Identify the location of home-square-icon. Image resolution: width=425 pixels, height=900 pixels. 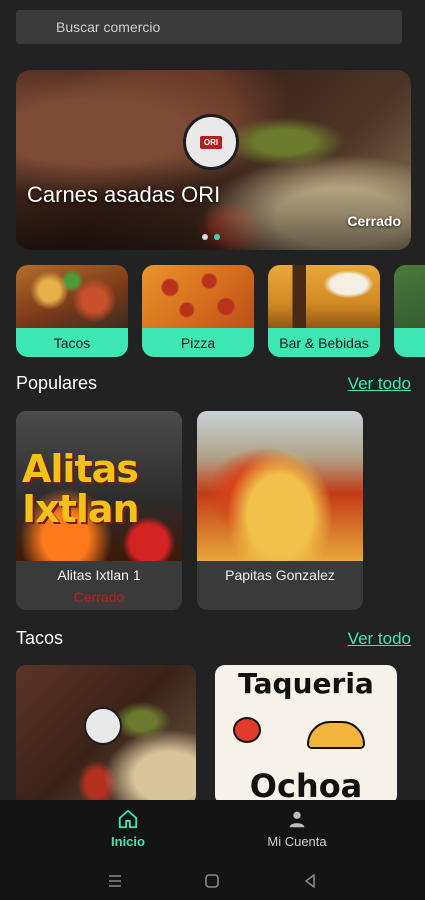
(212, 881).